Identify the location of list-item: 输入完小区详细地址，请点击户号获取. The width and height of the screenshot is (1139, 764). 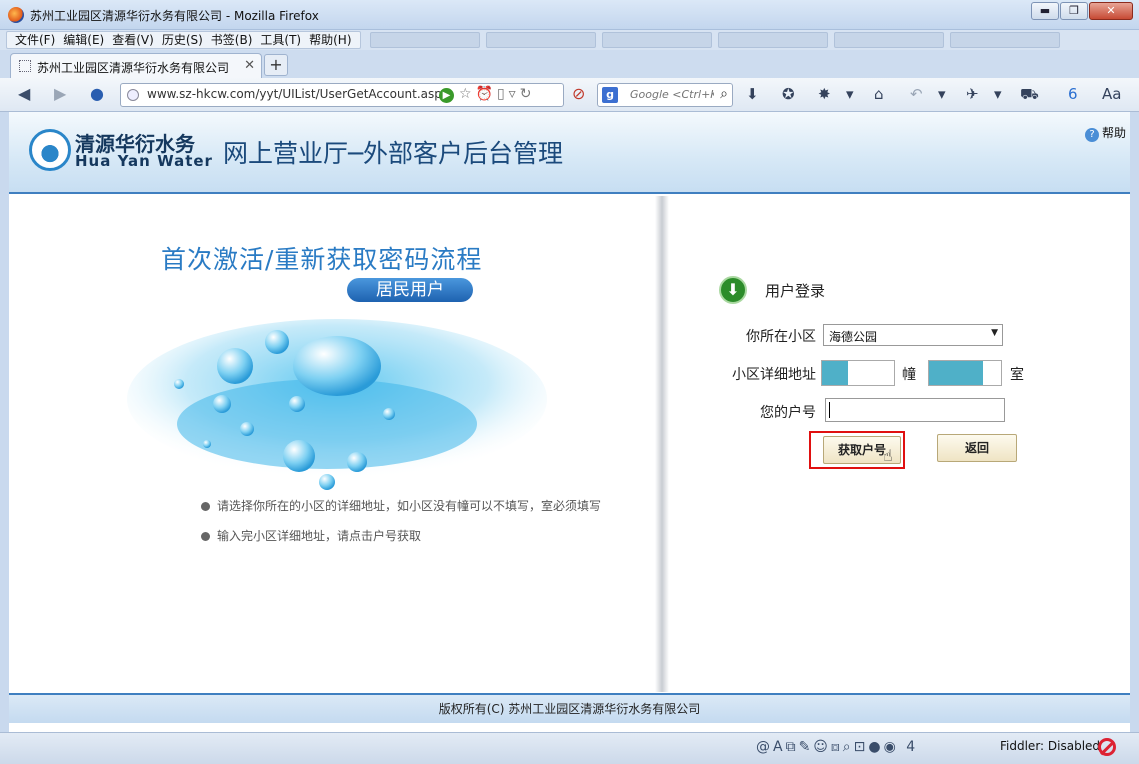
(401, 543).